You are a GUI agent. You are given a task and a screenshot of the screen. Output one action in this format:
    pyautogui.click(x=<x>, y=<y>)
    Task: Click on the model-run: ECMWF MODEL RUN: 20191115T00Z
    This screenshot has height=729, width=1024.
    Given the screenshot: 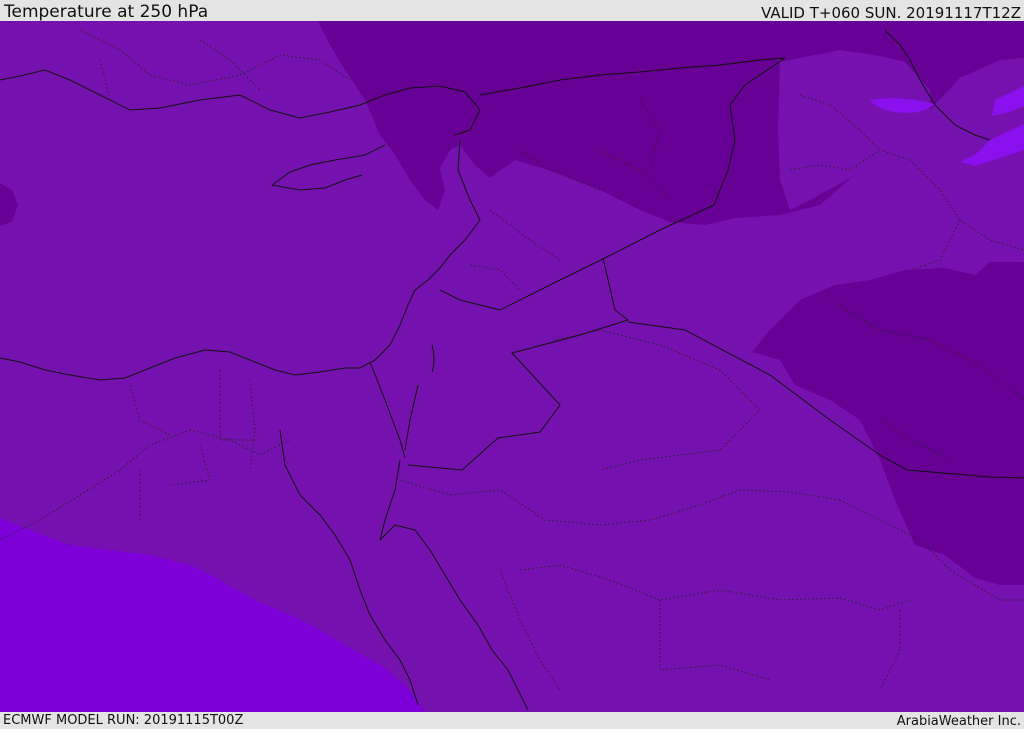 What is the action you would take?
    pyautogui.click(x=123, y=720)
    